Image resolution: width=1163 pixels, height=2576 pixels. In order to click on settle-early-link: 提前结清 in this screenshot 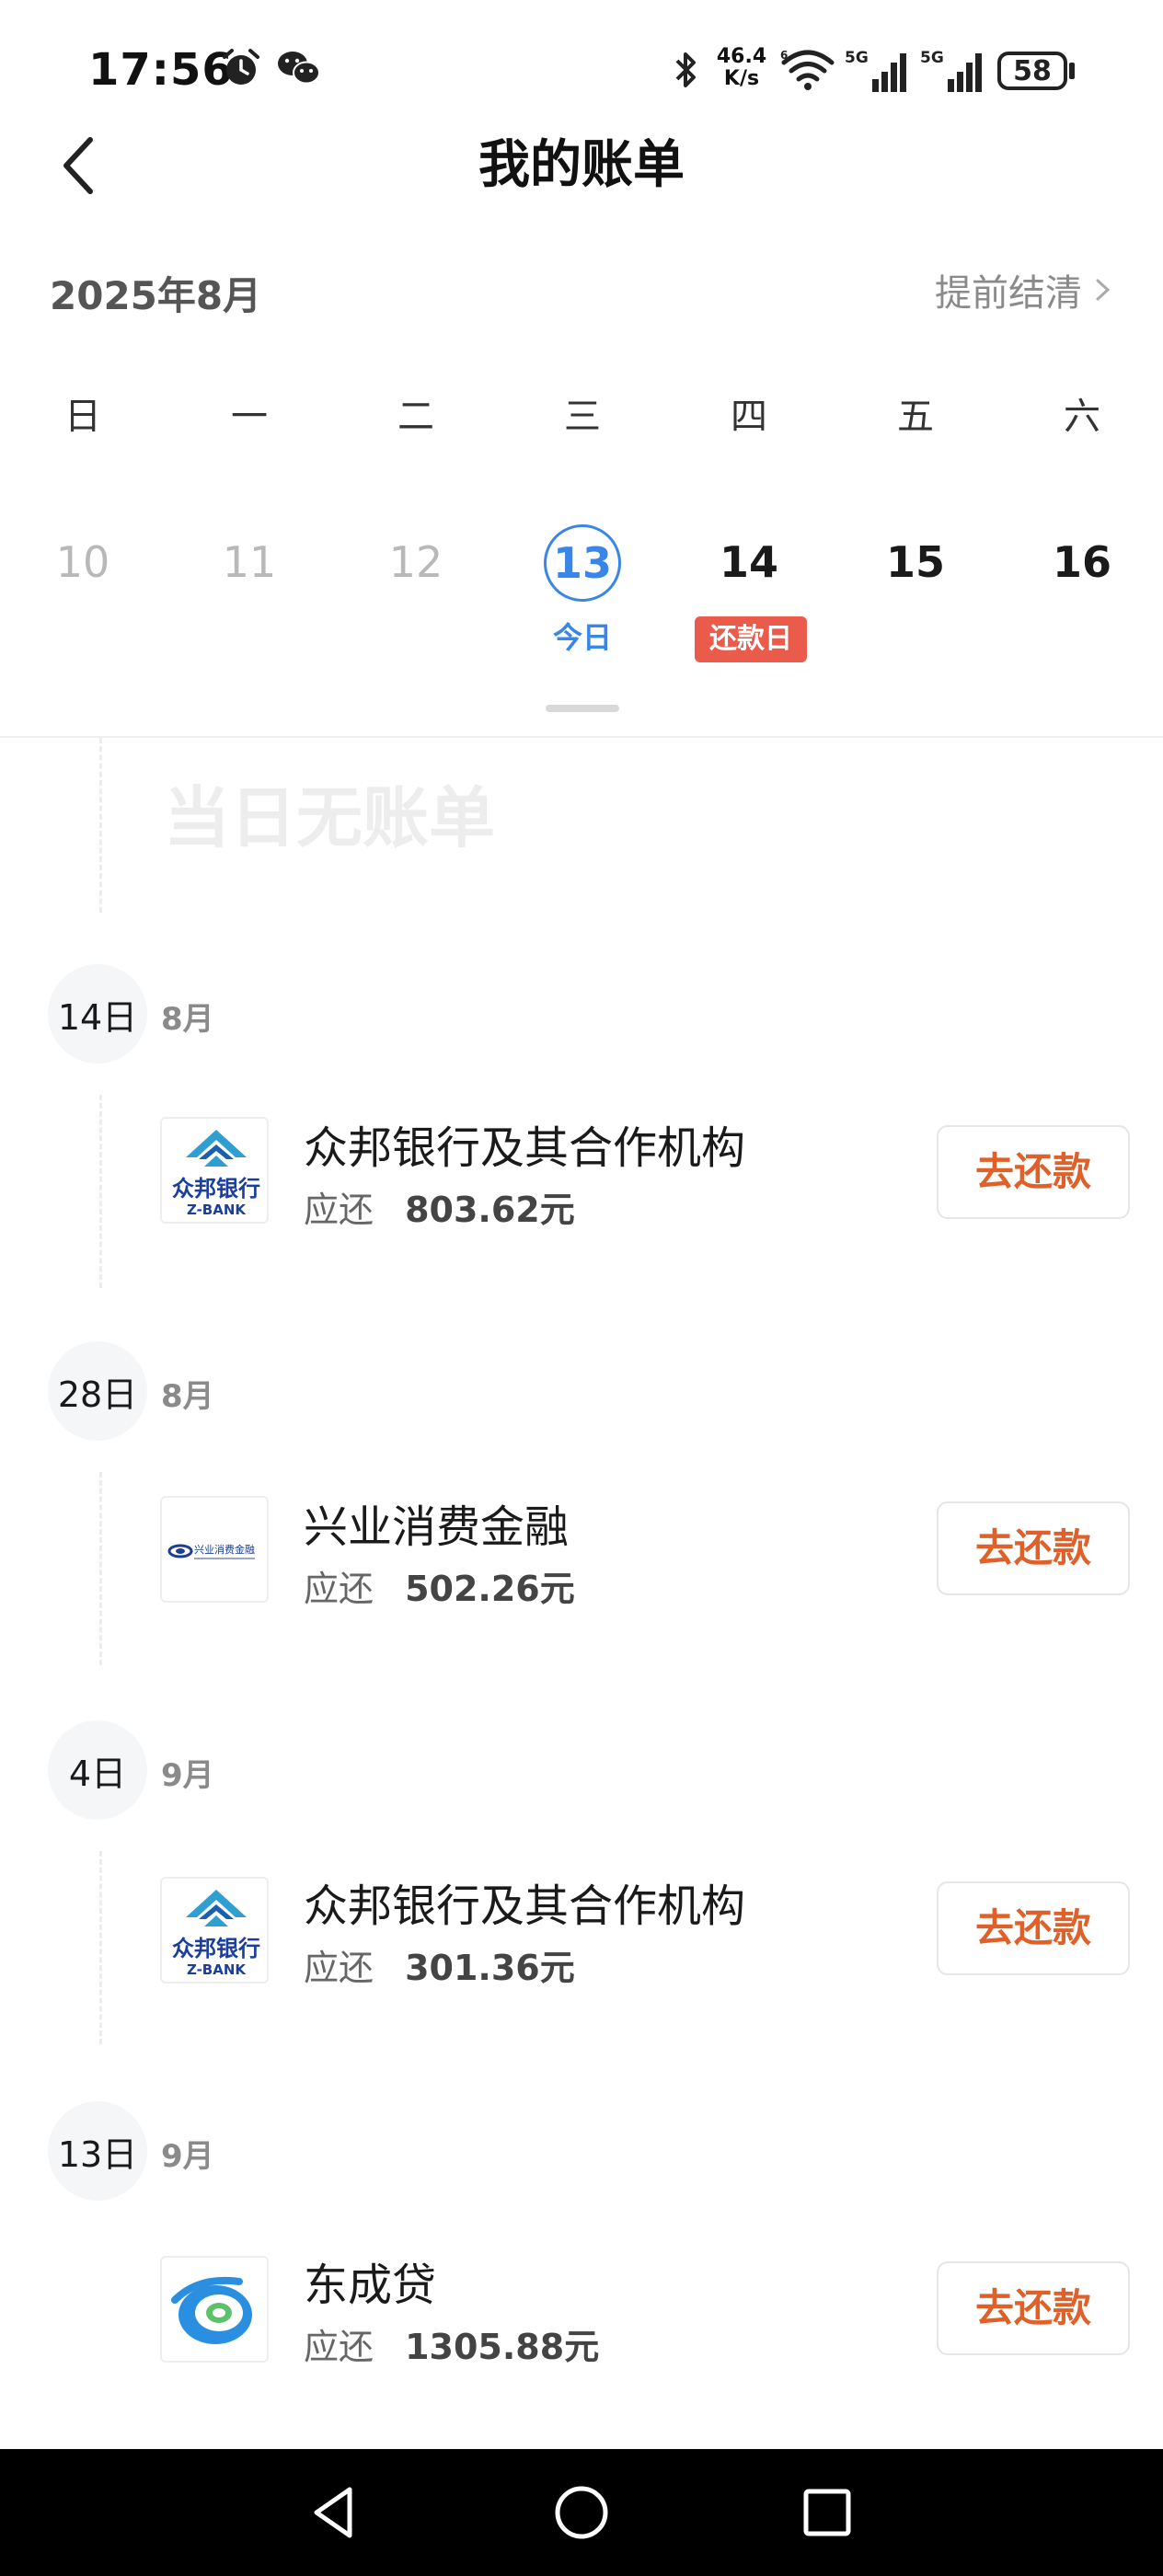, I will do `click(1026, 289)`.